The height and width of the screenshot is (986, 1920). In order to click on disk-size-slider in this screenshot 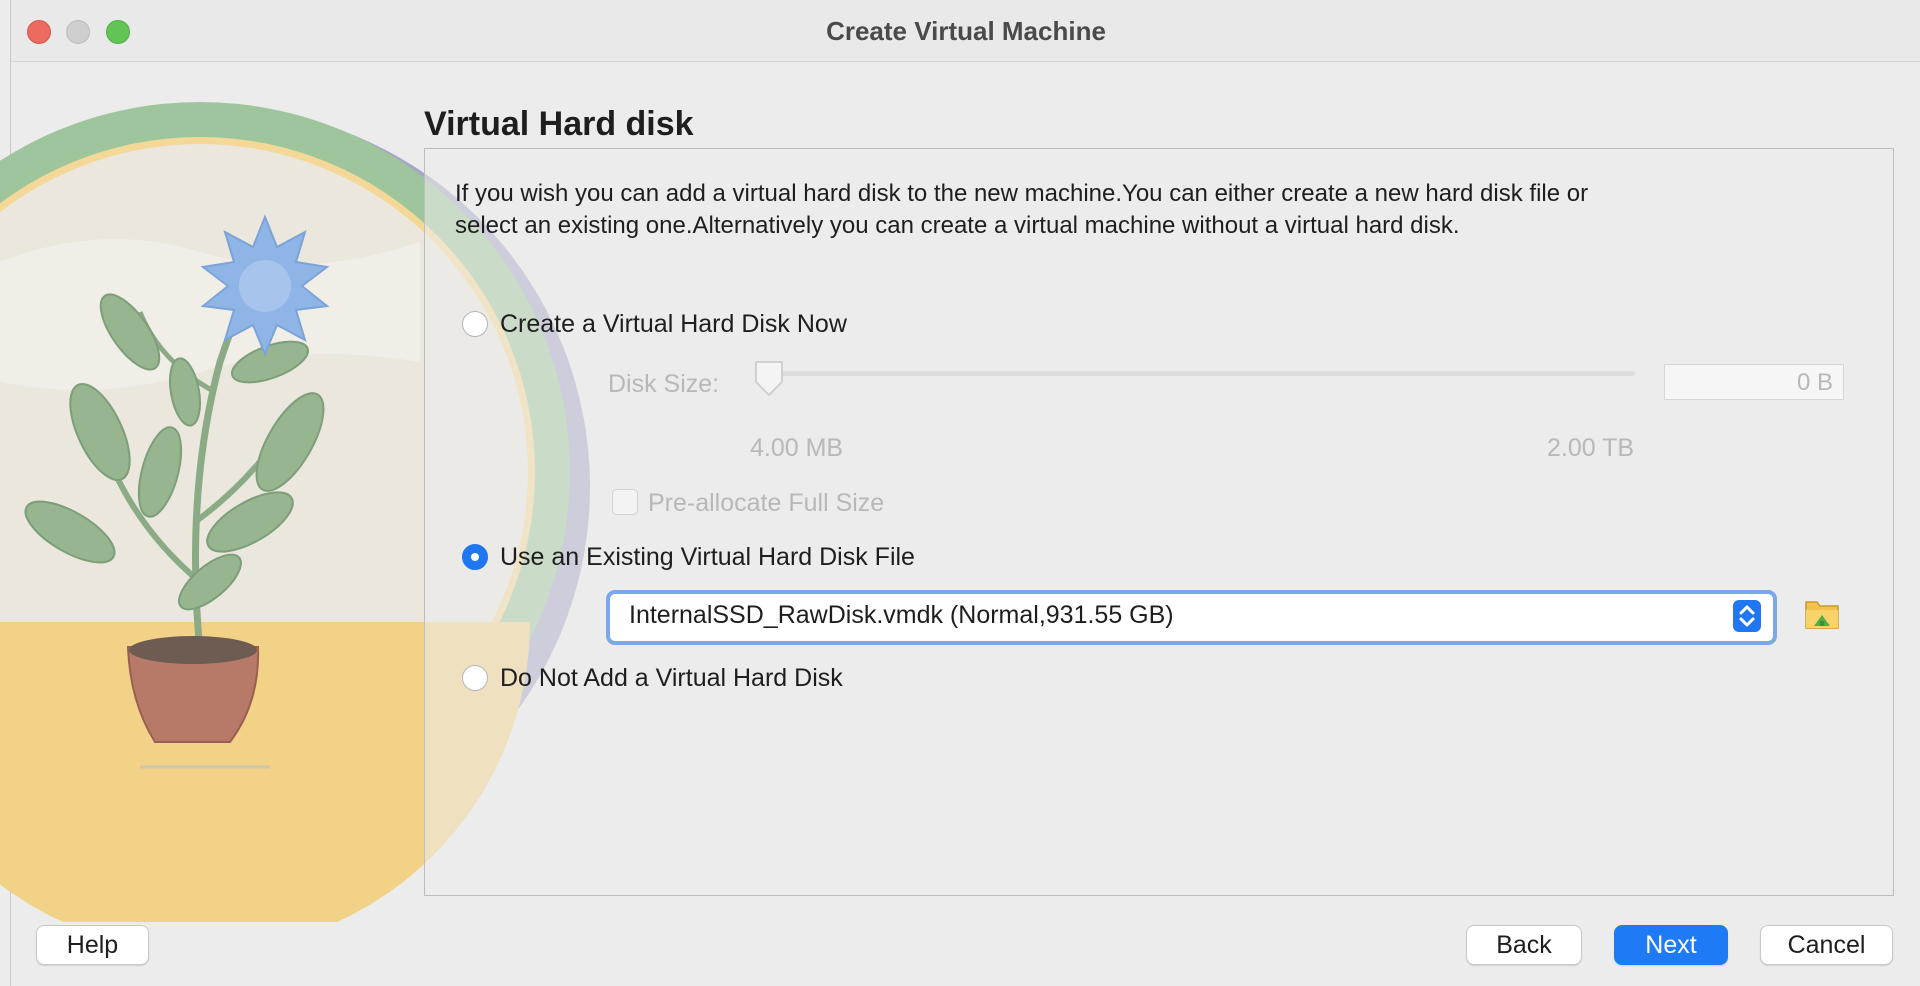, I will do `click(1197, 373)`.